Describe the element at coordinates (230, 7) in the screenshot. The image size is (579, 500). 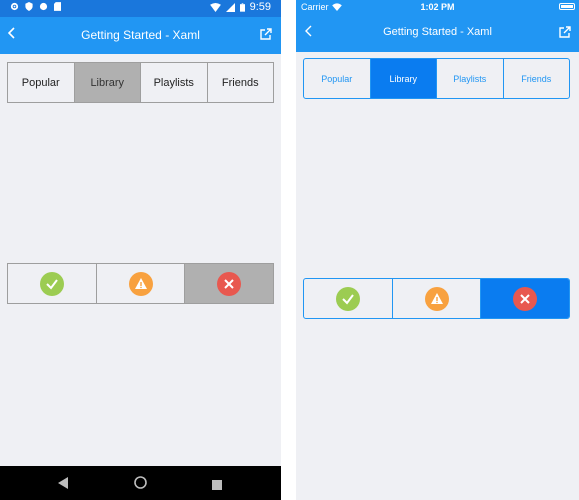
I see `signal-icon` at that location.